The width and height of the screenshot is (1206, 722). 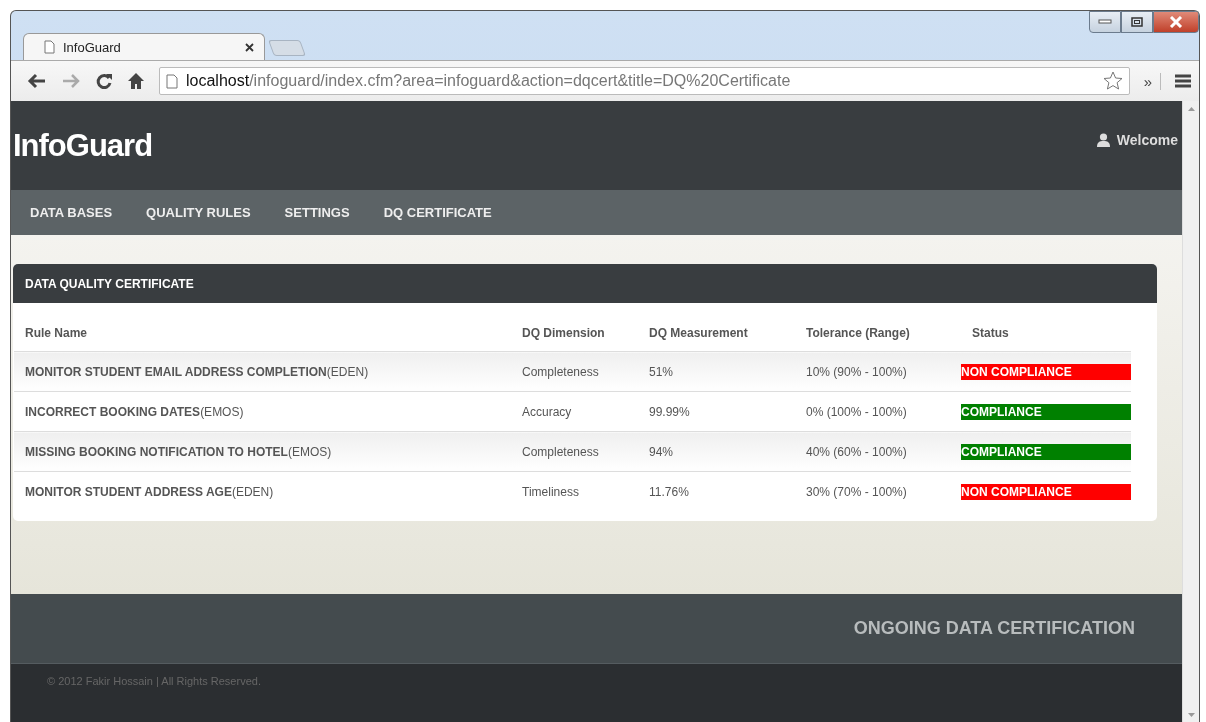 I want to click on close-button, so click(x=1176, y=22).